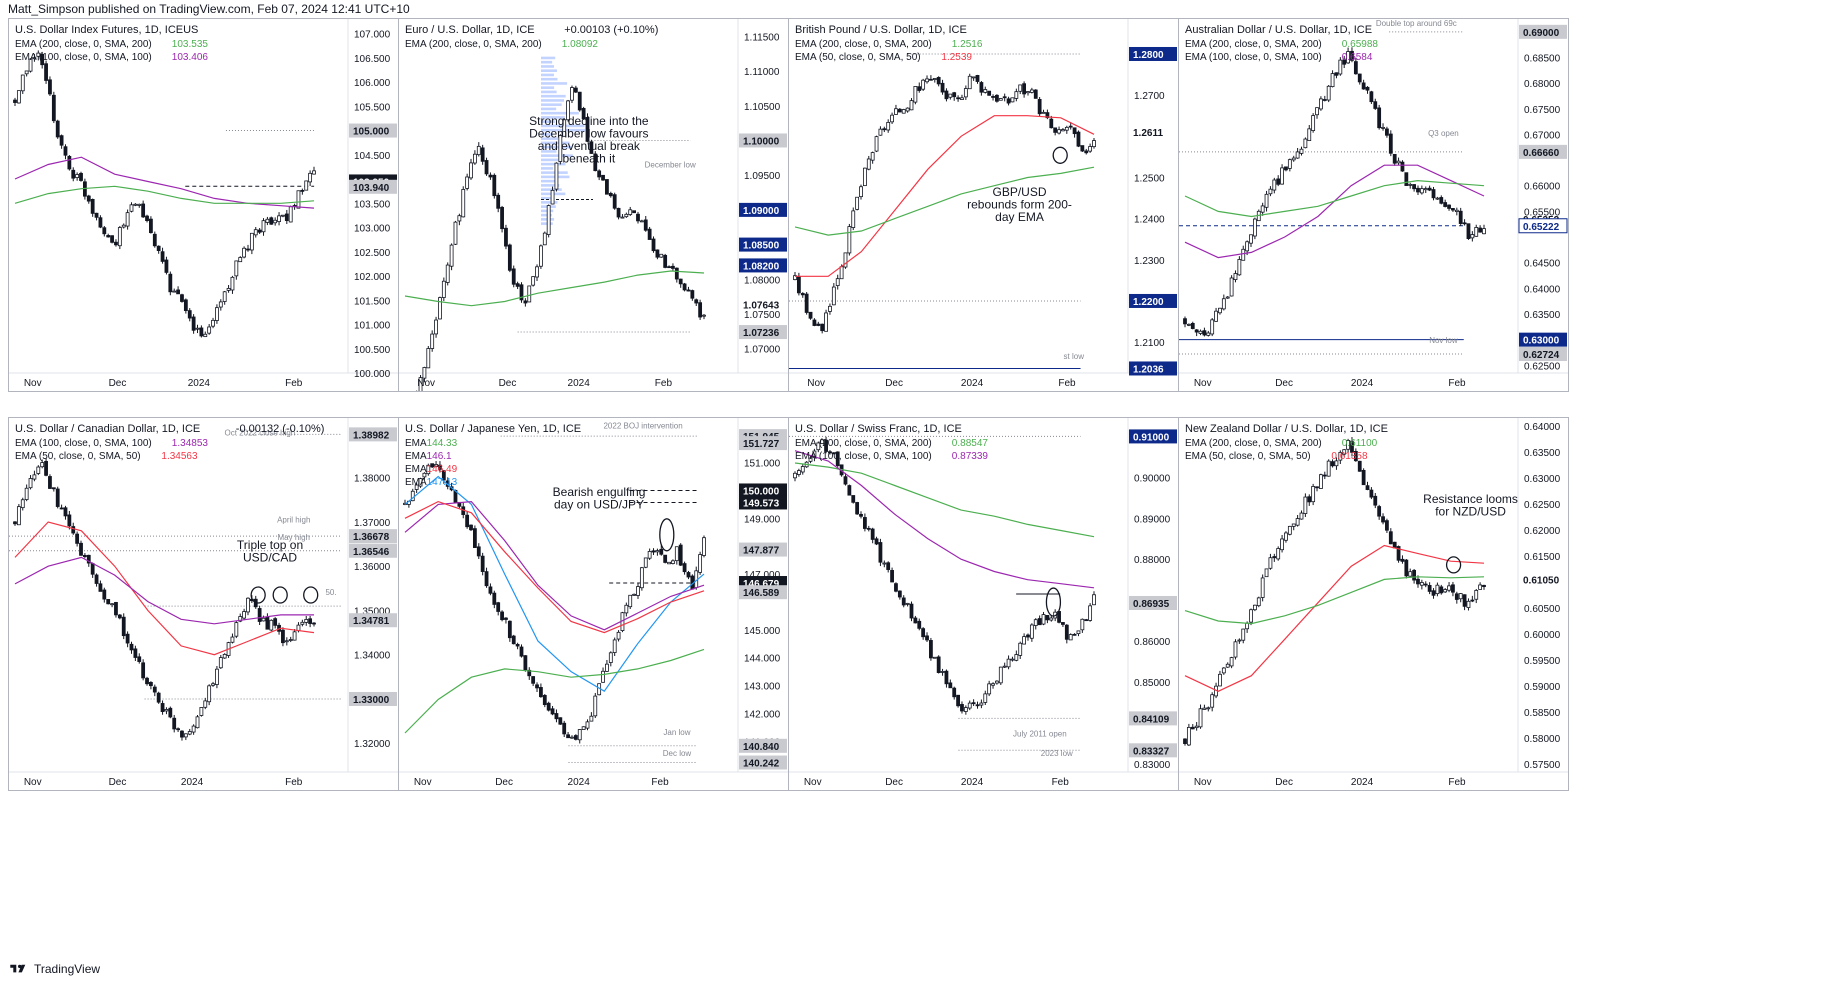 The width and height of the screenshot is (1844, 982). Describe the element at coordinates (762, 37) in the screenshot. I see `y-tick-label: 1.11500` at that location.